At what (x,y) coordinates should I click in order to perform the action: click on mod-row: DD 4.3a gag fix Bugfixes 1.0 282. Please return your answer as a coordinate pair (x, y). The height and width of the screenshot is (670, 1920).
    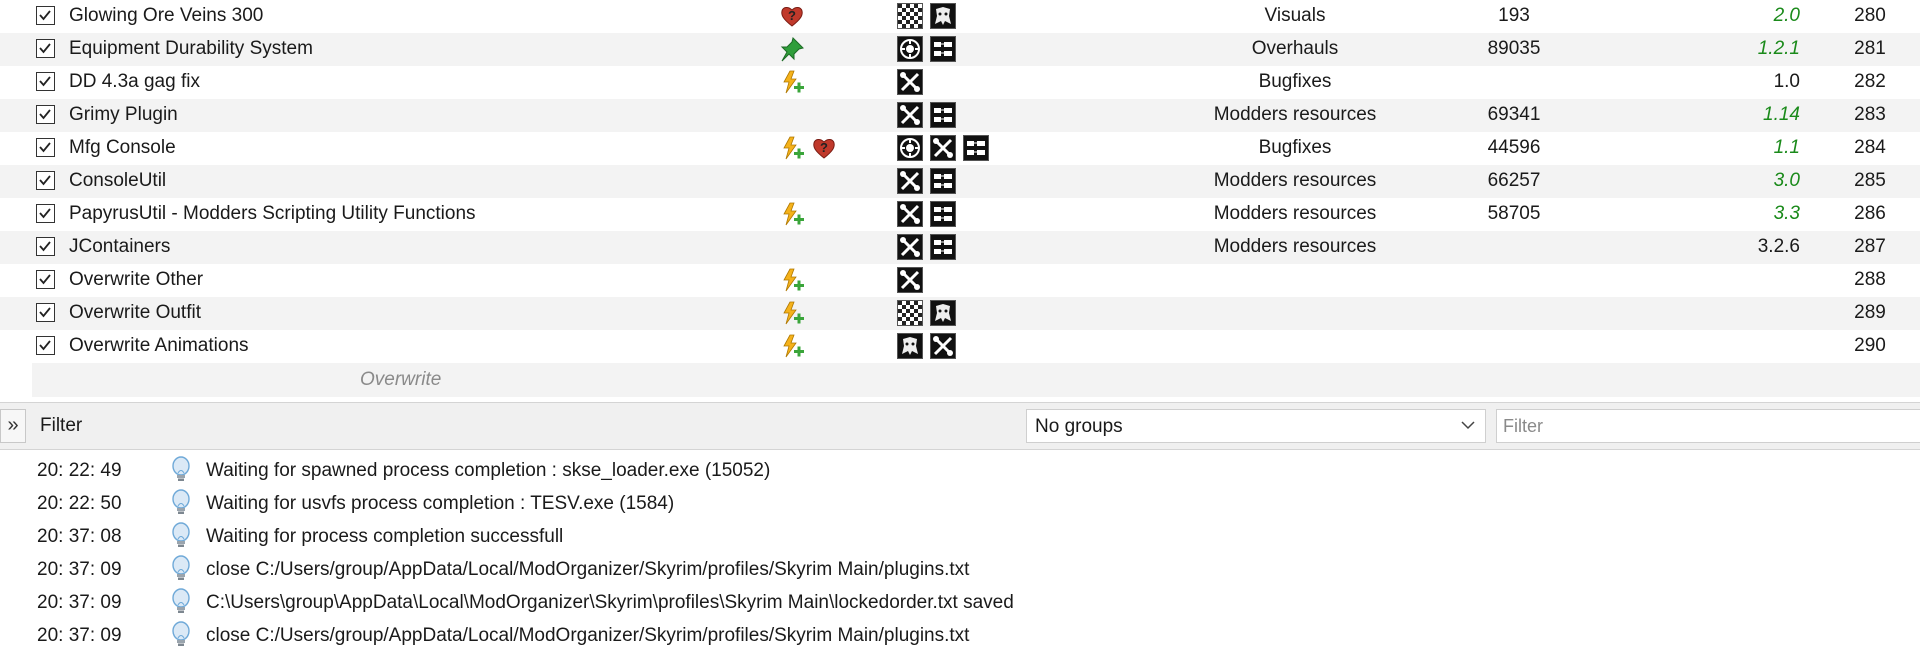
    Looking at the image, I should click on (960, 82).